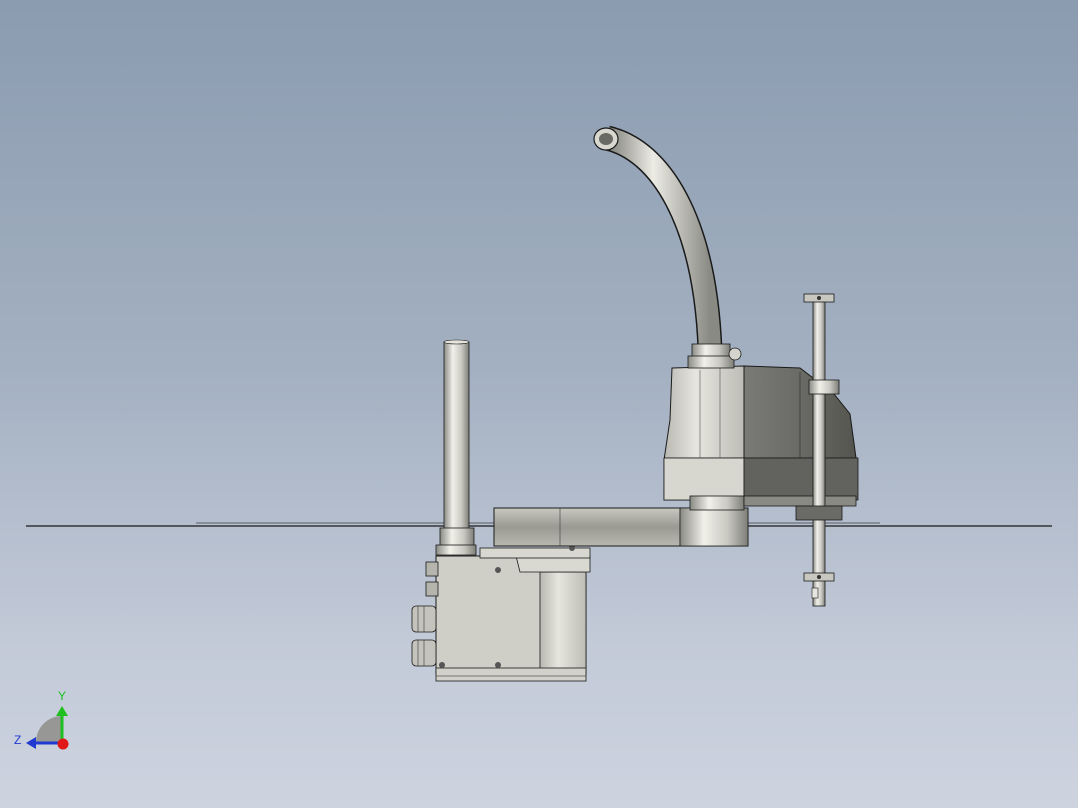 Image resolution: width=1078 pixels, height=808 pixels. What do you see at coordinates (62, 711) in the screenshot?
I see `y-axis-arrowhead` at bounding box center [62, 711].